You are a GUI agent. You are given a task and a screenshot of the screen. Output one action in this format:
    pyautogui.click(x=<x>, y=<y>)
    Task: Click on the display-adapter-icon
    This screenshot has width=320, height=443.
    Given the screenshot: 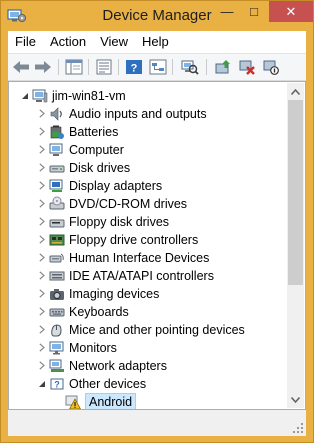 What is the action you would take?
    pyautogui.click(x=57, y=186)
    